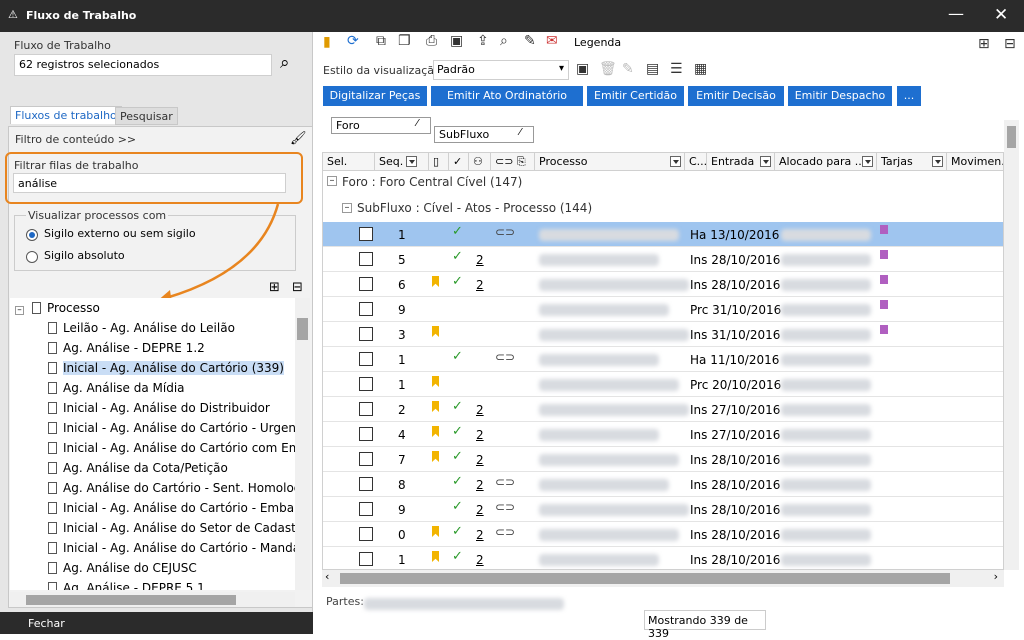 Image resolution: width=1024 pixels, height=640 pixels. I want to click on digitalizar-button: Digitalizar Peças, so click(375, 96).